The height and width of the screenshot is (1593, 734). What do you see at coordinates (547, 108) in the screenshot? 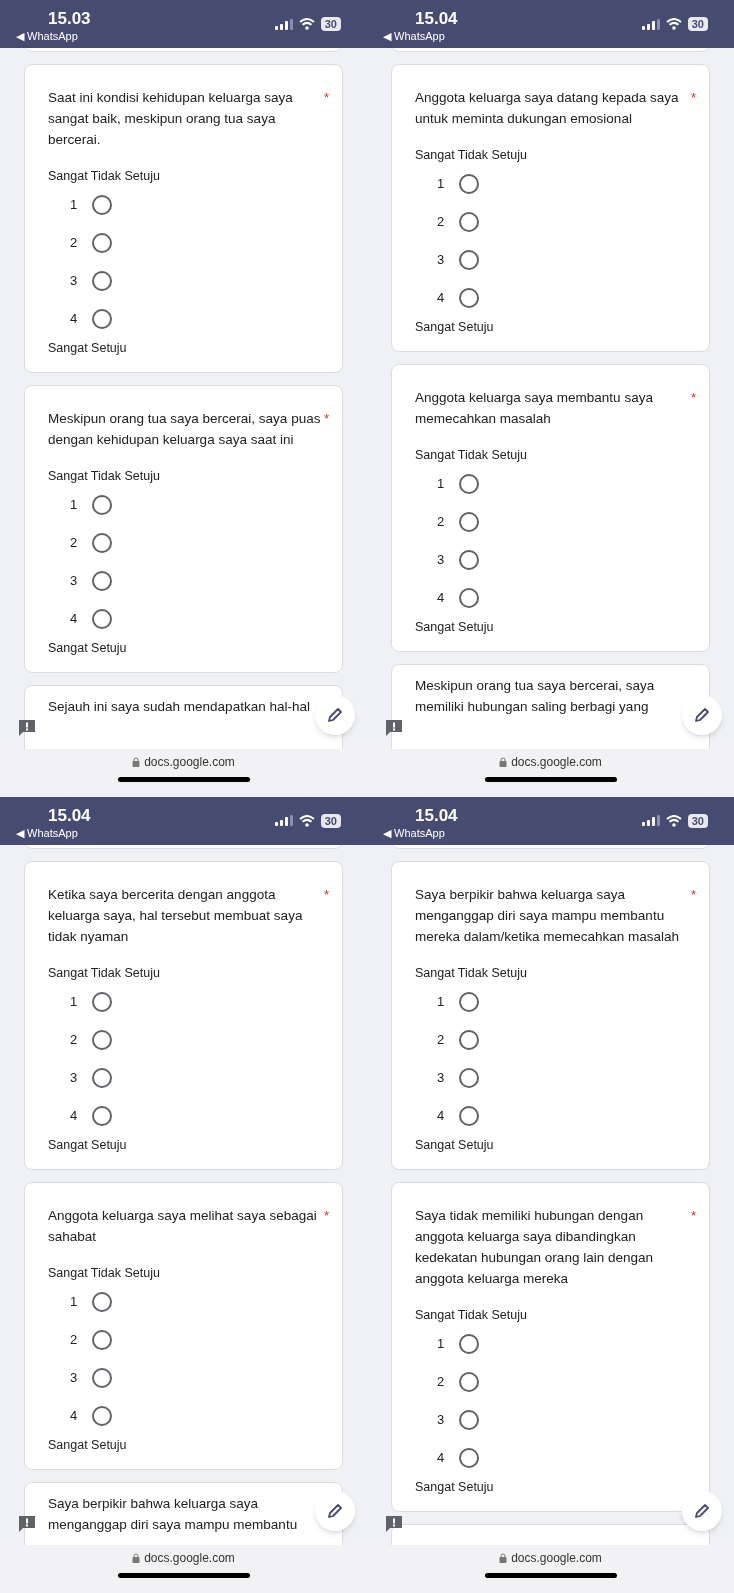
I see `question-text: Anggota keluarga saya datang kepada saya untuk meminta dukungan emosional` at bounding box center [547, 108].